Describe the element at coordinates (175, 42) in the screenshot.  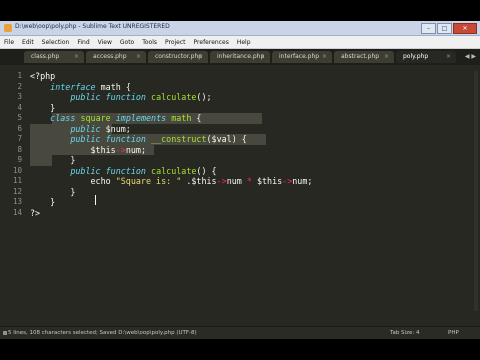
I see `menu-project: Project` at that location.